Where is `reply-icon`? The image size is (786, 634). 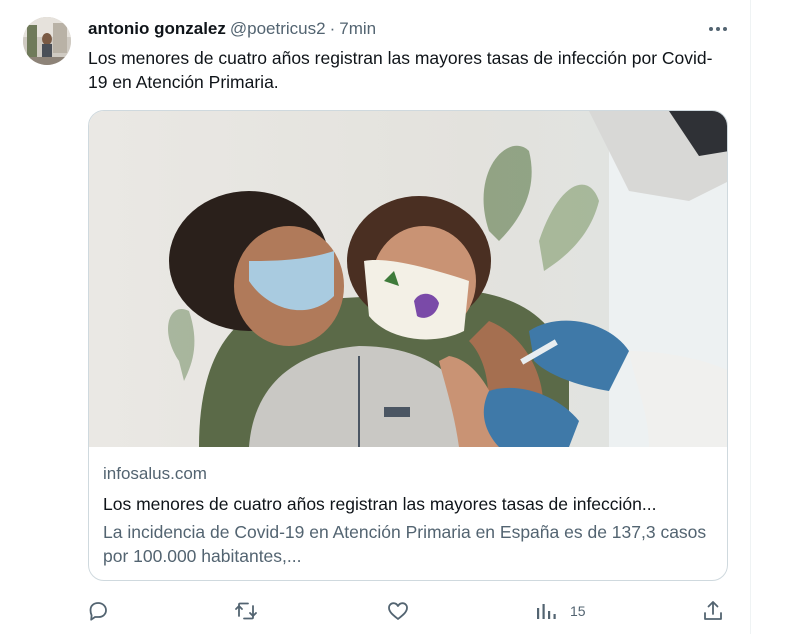 reply-icon is located at coordinates (98, 611).